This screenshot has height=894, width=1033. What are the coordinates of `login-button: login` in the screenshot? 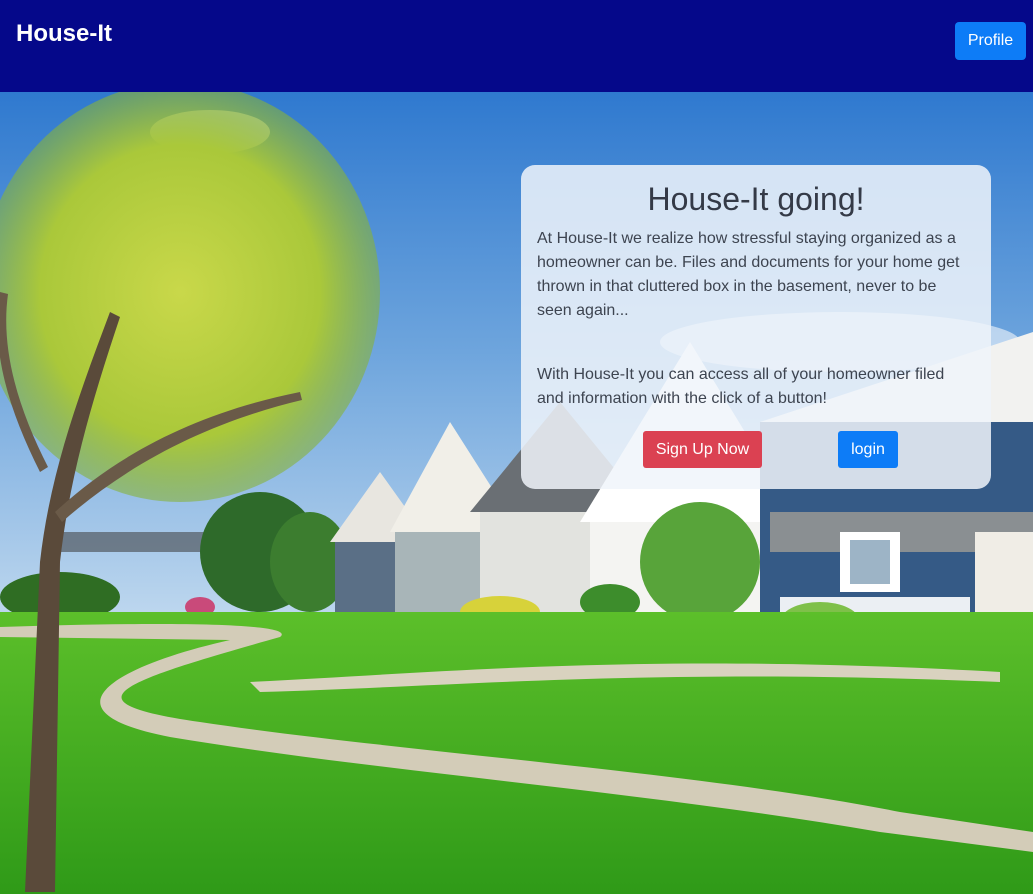 It's located at (868, 449).